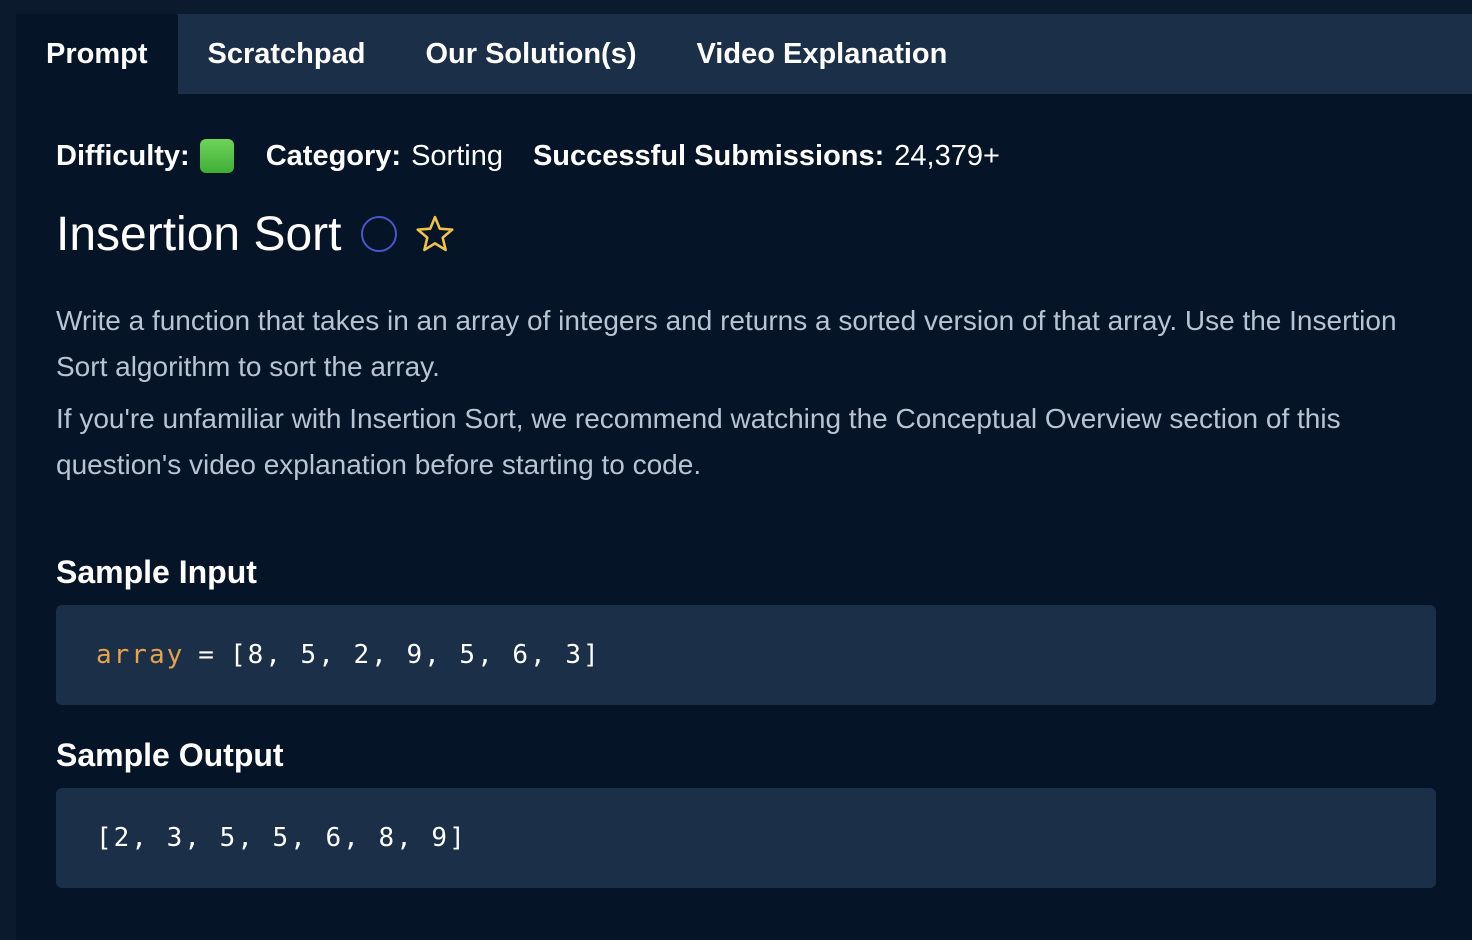 The width and height of the screenshot is (1472, 940). Describe the element at coordinates (415, 655) in the screenshot. I see `sample-input-value: [8, 5, 2, 9, 5, 6, 3]` at that location.